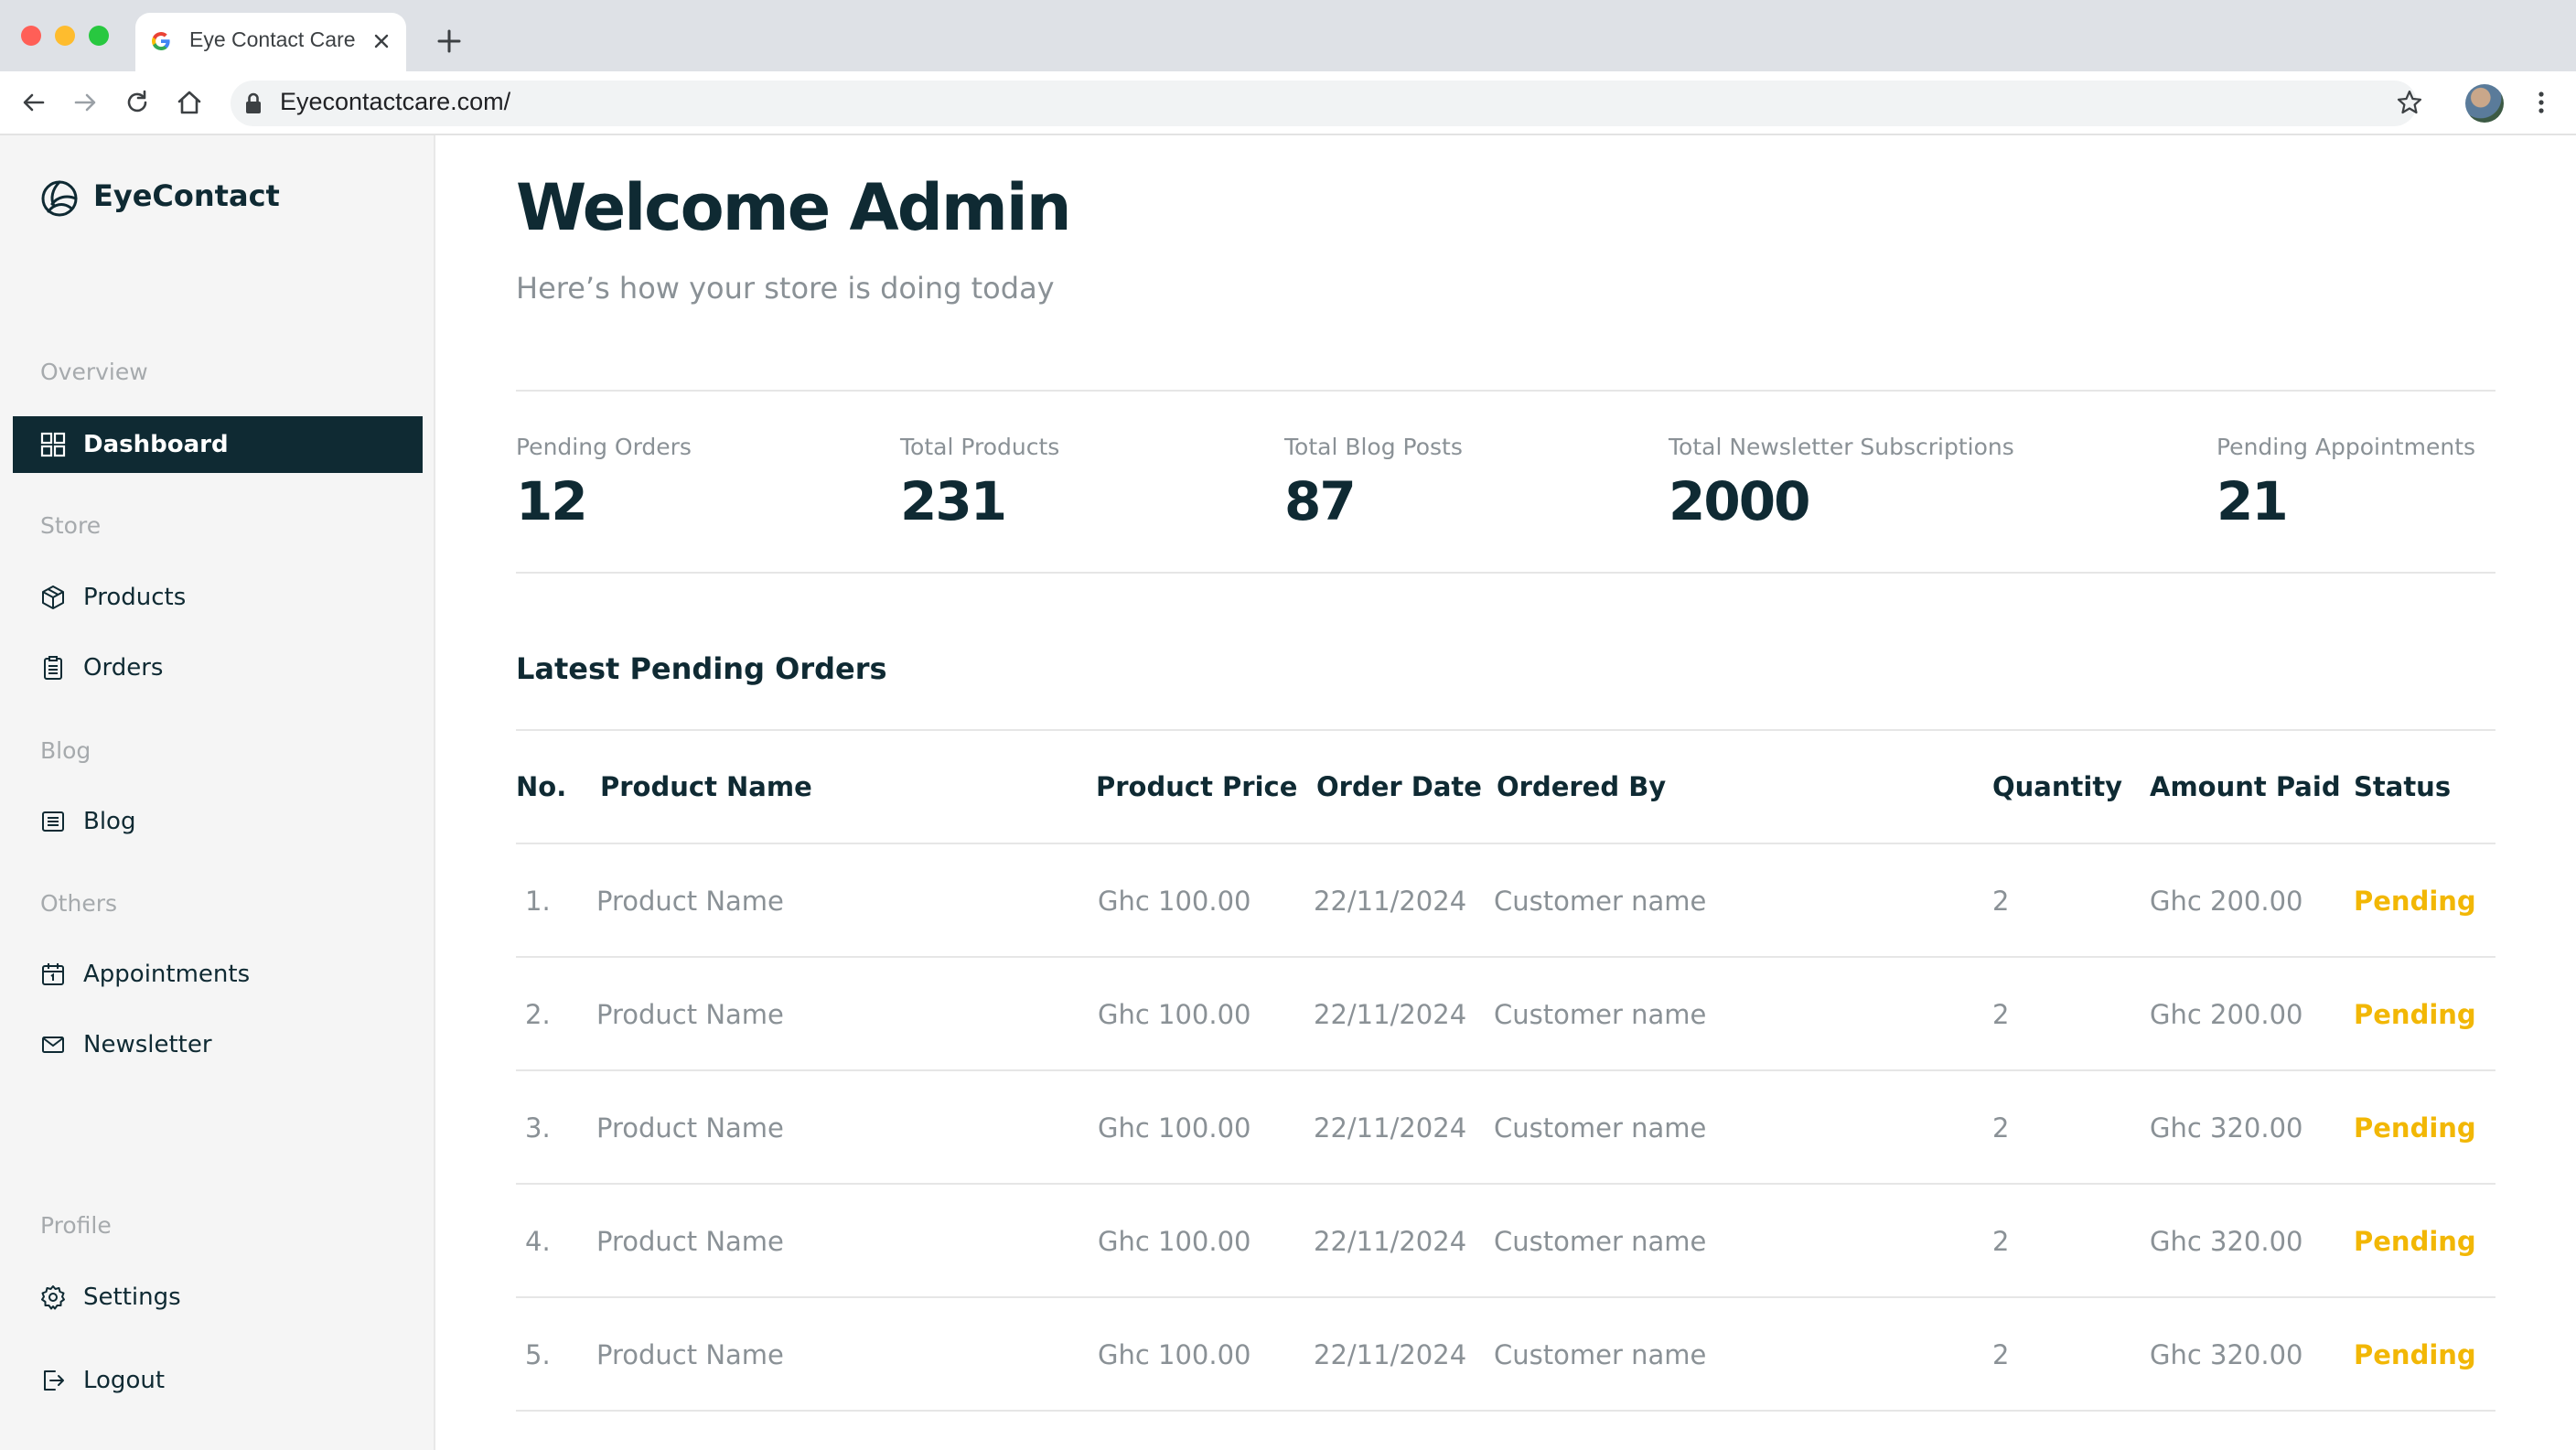  I want to click on window-zoom-button, so click(99, 36).